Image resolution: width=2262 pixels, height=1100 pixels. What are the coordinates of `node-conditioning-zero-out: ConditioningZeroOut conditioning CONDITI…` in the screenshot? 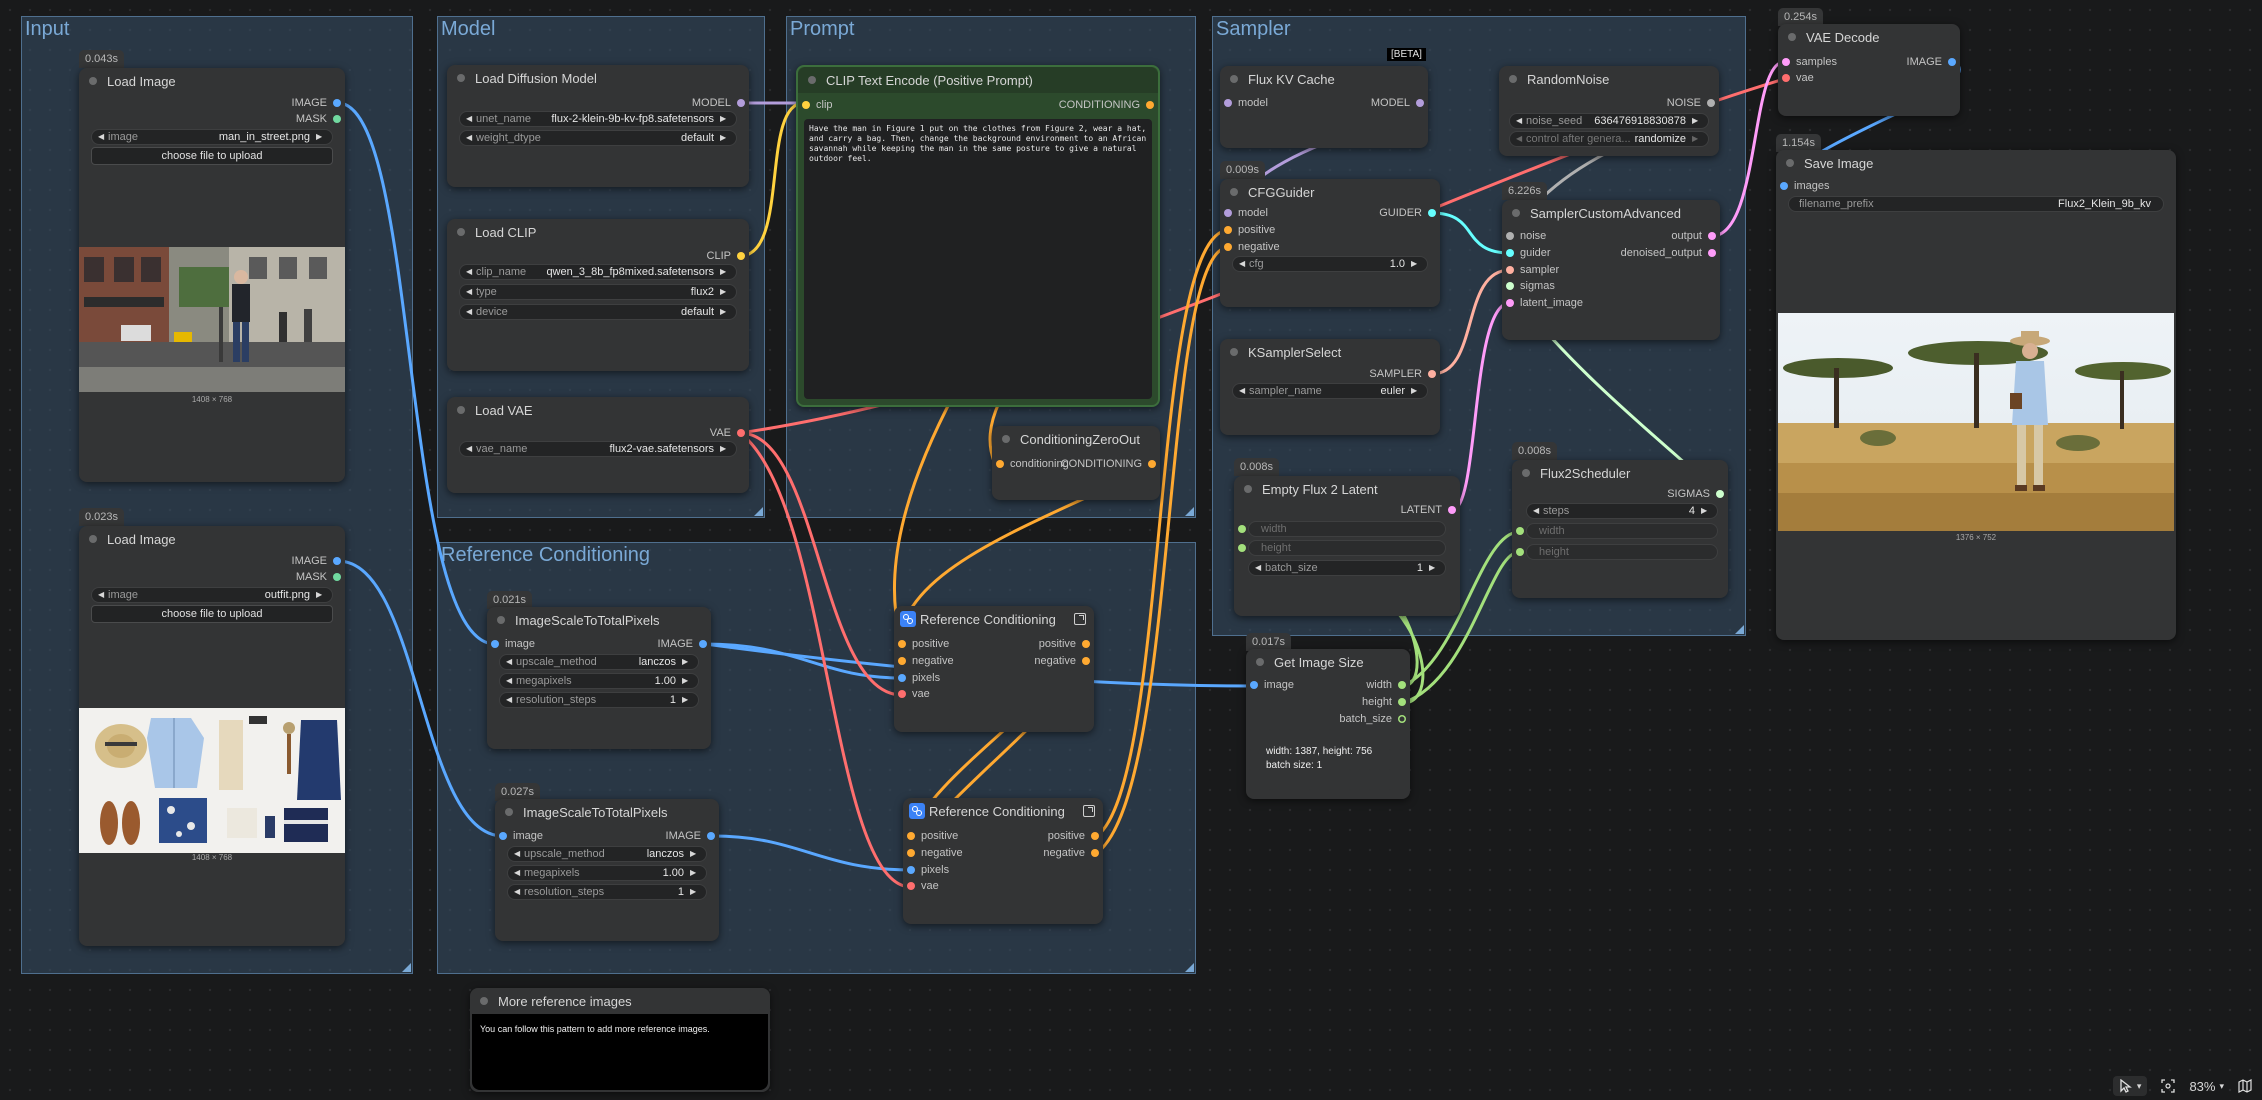 It's located at (1076, 463).